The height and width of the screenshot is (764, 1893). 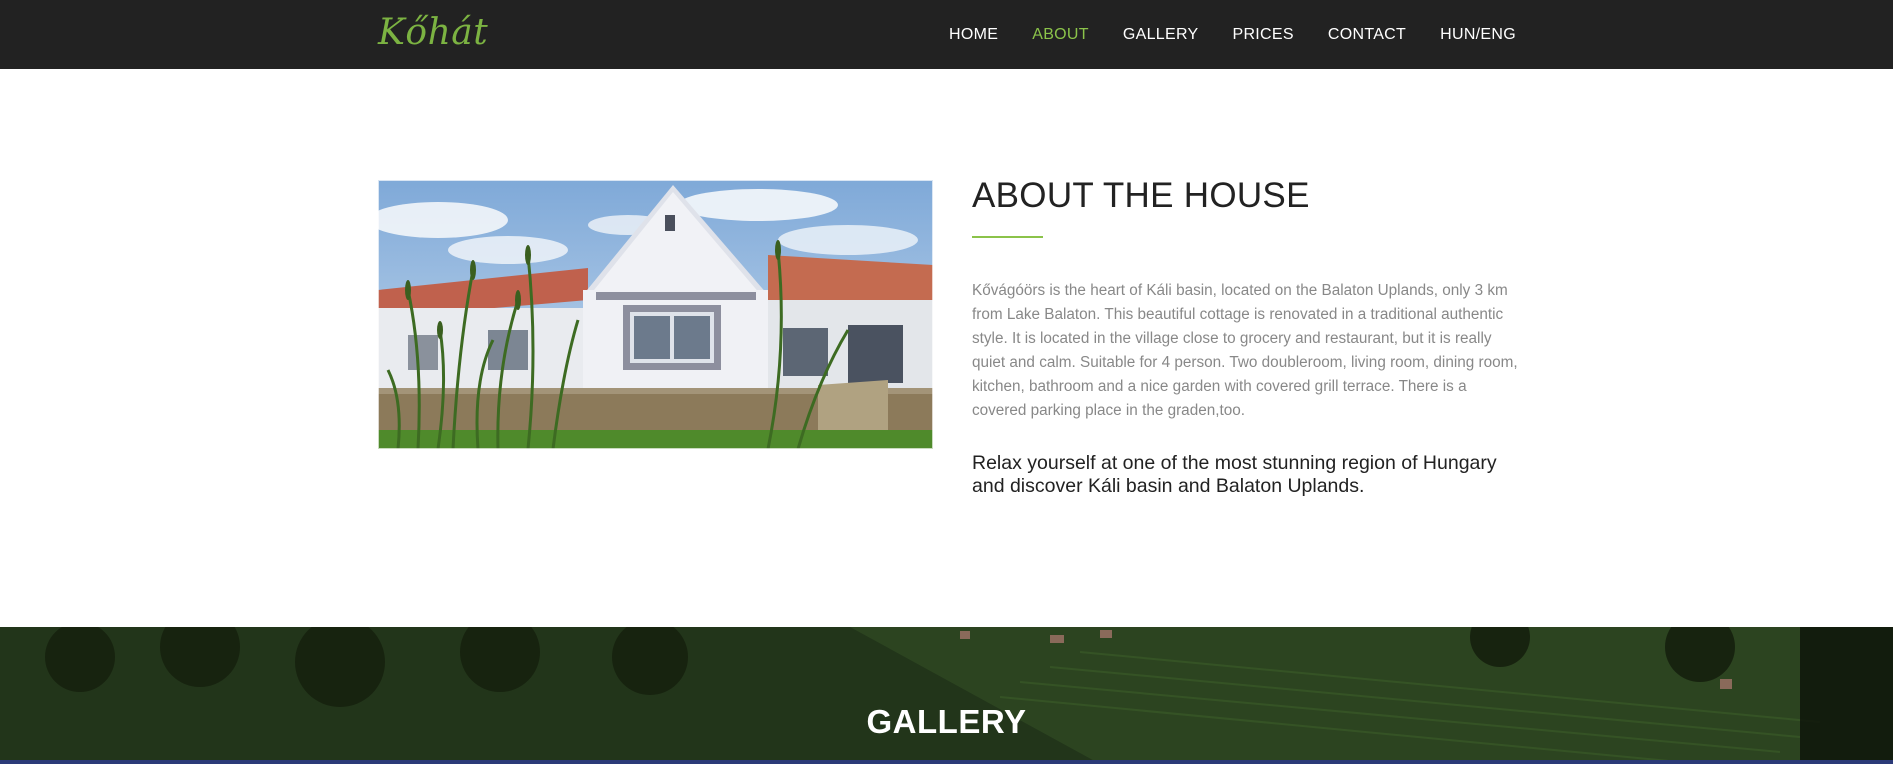 What do you see at coordinates (973, 34) in the screenshot?
I see `nav-item-home: HOME` at bounding box center [973, 34].